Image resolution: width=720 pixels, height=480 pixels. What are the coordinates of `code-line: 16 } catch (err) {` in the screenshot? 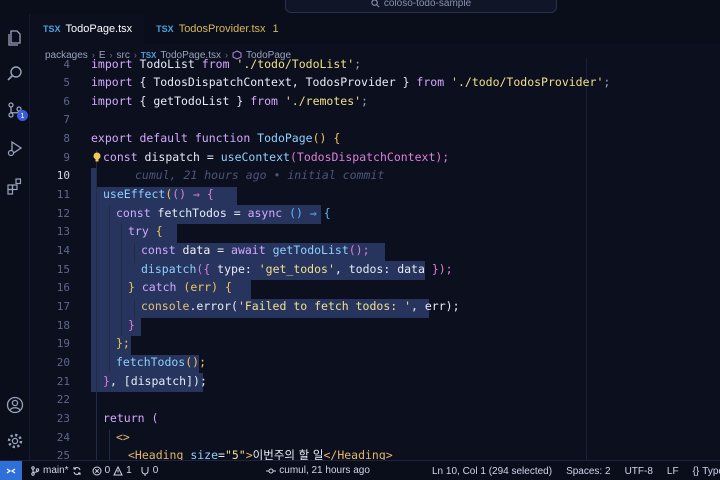 It's located at (375, 287).